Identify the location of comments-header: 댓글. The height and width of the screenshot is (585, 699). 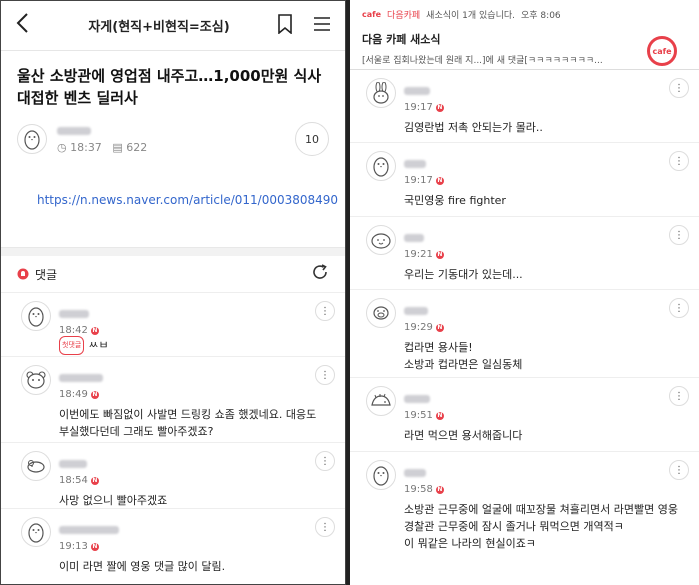
(173, 274).